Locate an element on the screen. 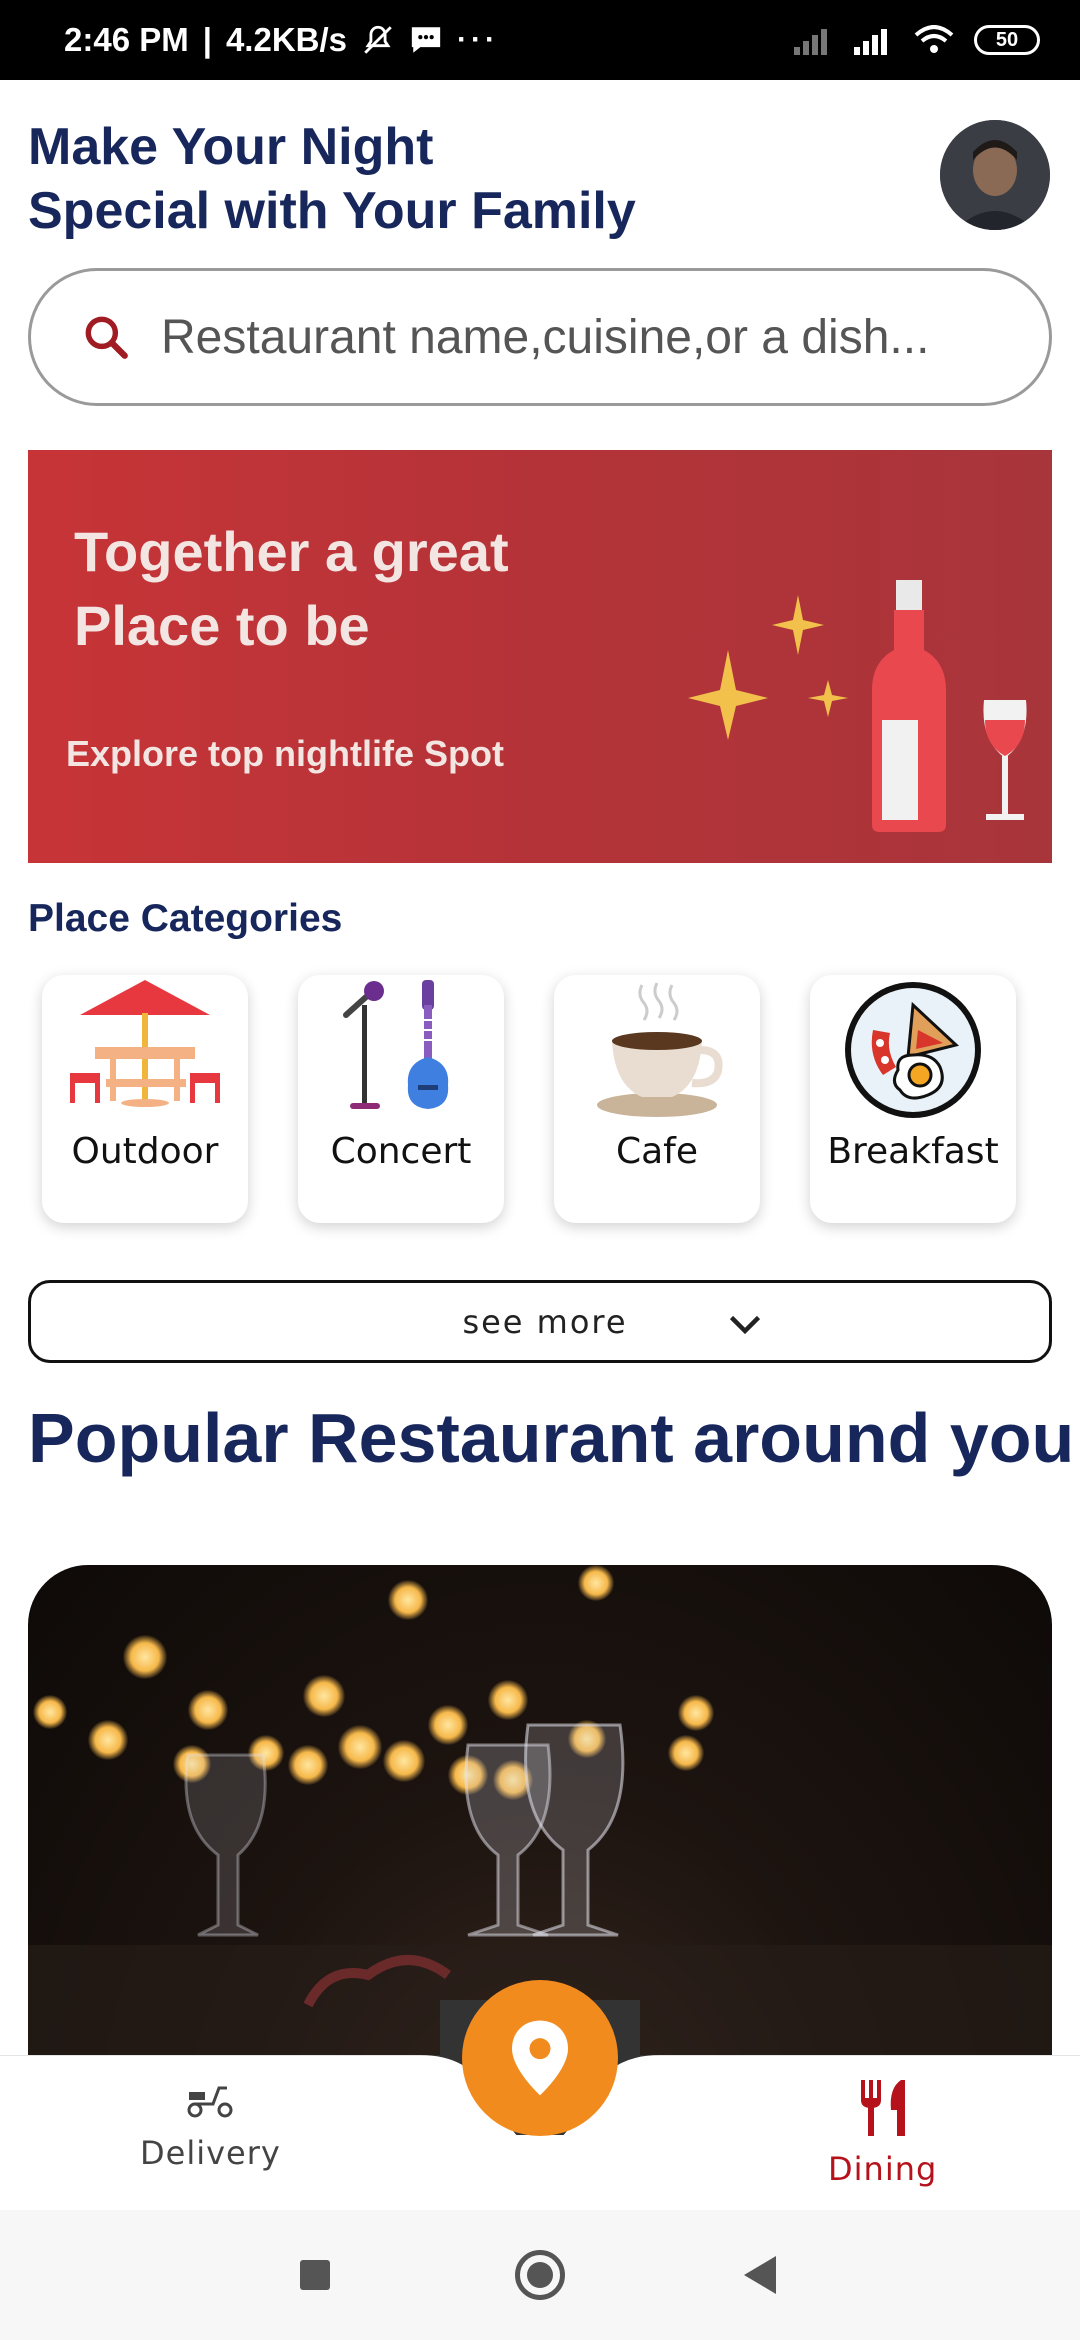 This screenshot has width=1080, height=2340. popular-heading: Popular Restaurant around you is located at coordinates (551, 1438).